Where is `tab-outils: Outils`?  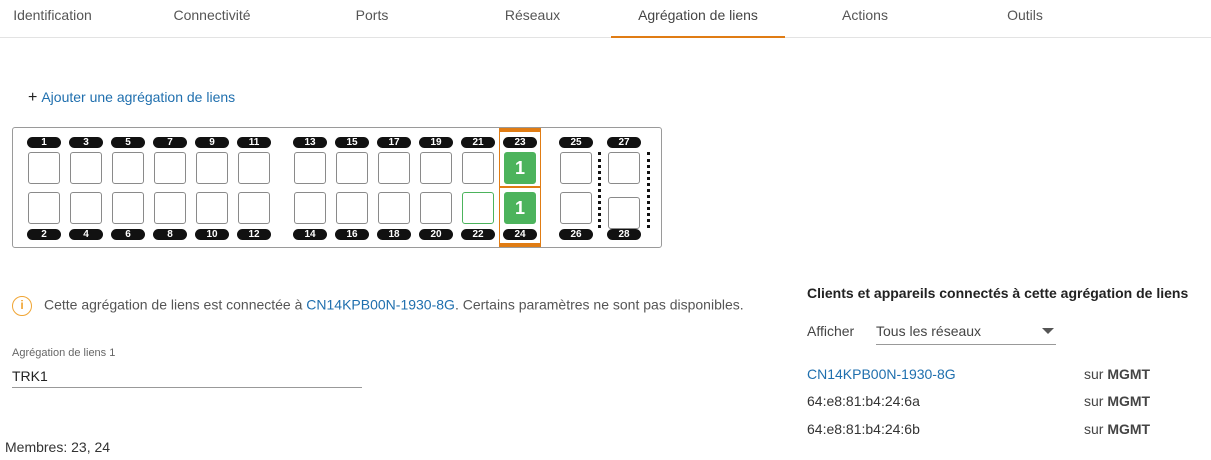 tab-outils: Outils is located at coordinates (1025, 19).